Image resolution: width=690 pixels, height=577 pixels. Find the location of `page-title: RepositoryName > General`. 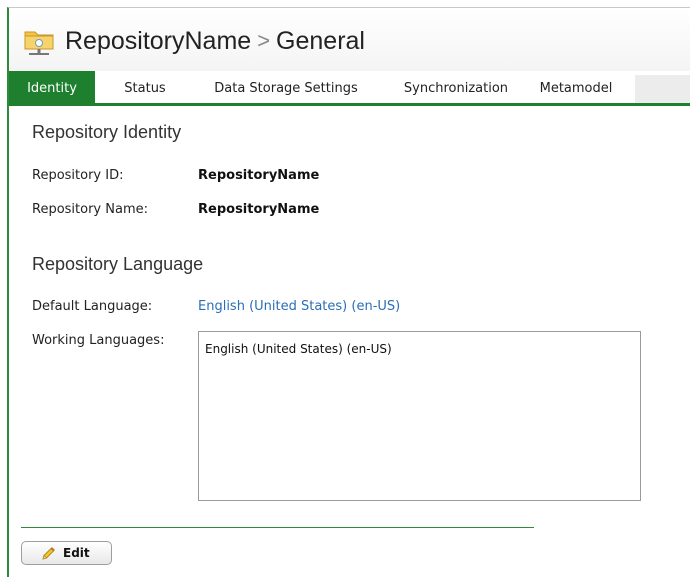

page-title: RepositoryName > General is located at coordinates (215, 41).